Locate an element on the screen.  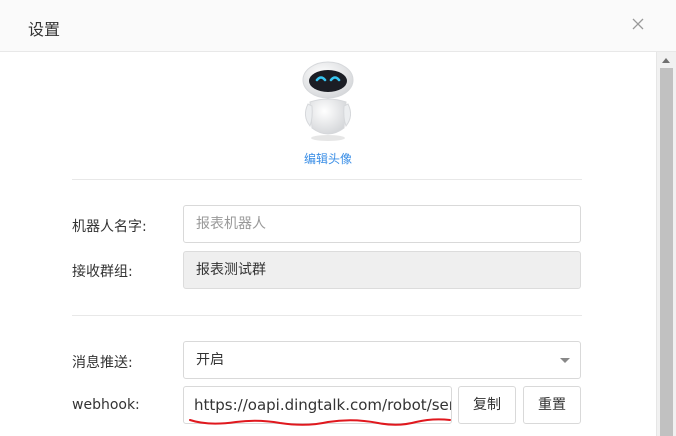
vertical-scrollbar is located at coordinates (666, 244).